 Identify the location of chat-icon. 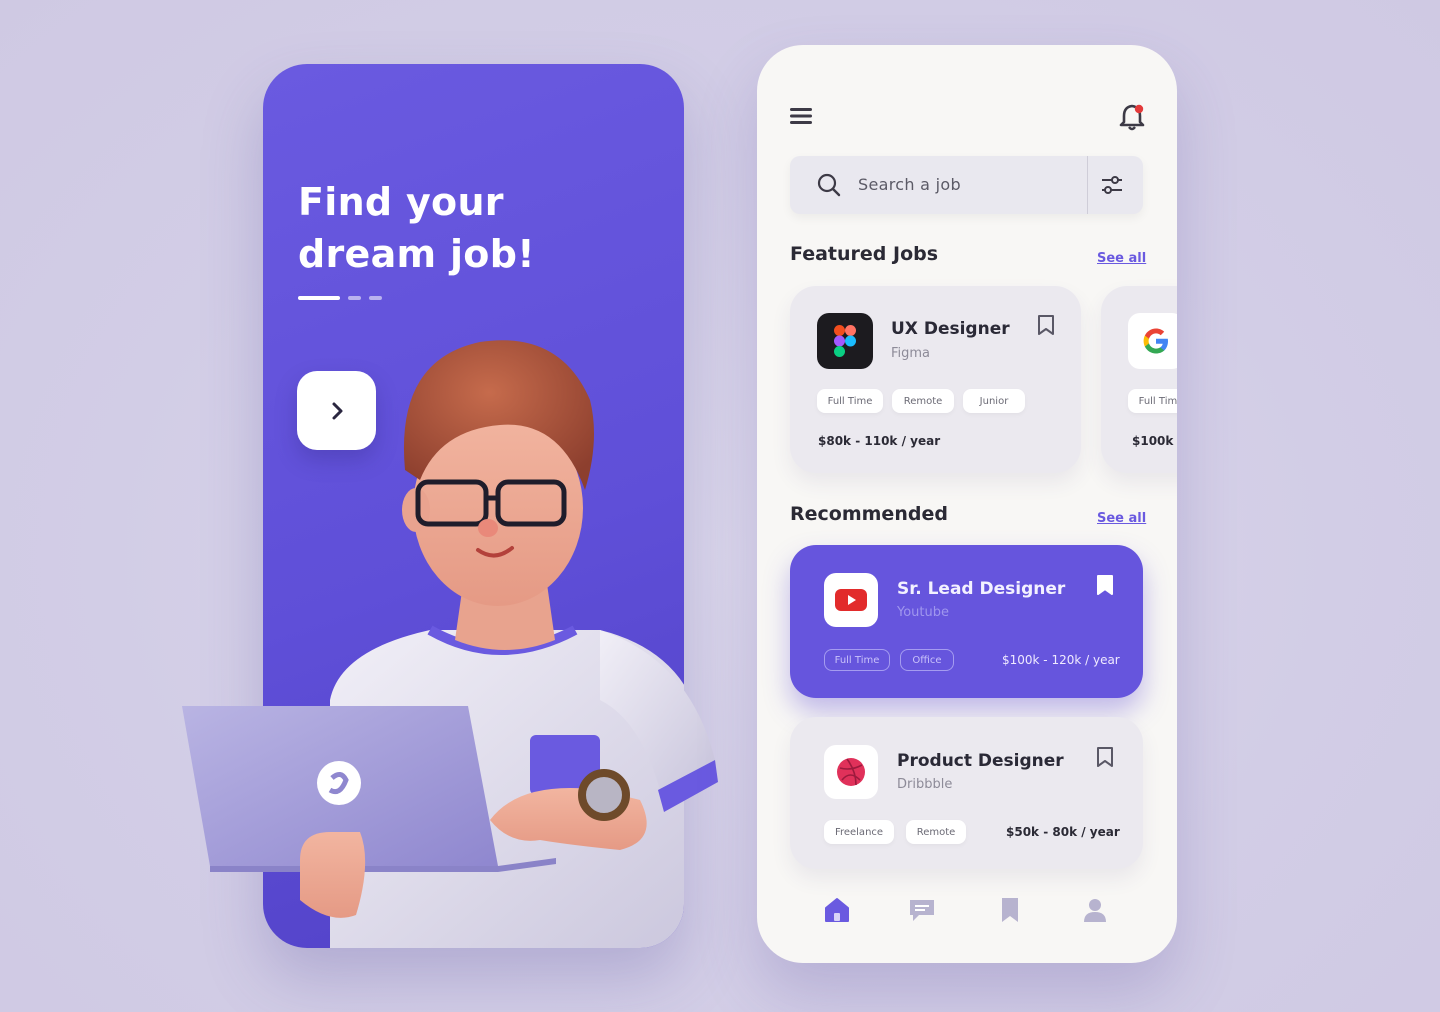
(922, 910).